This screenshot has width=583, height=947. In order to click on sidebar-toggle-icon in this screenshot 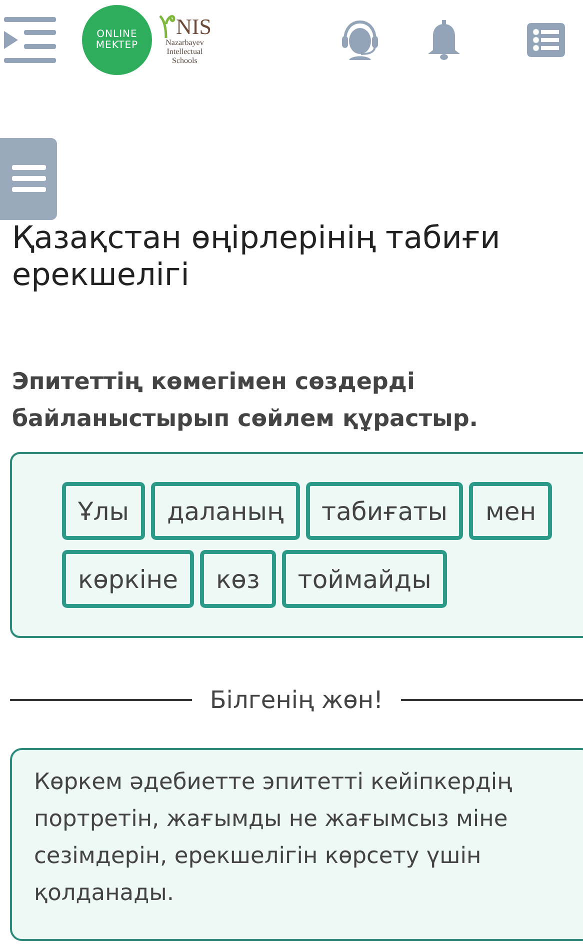, I will do `click(30, 40)`.